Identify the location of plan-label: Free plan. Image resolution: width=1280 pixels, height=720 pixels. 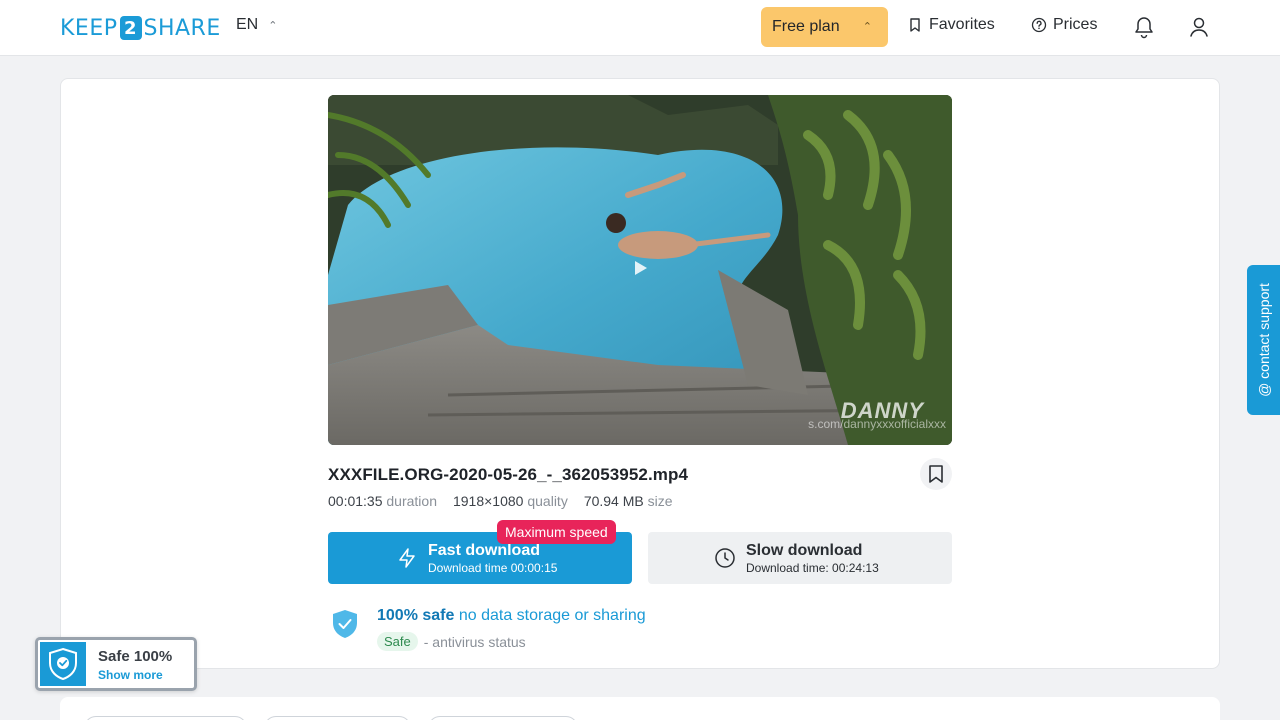
(806, 26).